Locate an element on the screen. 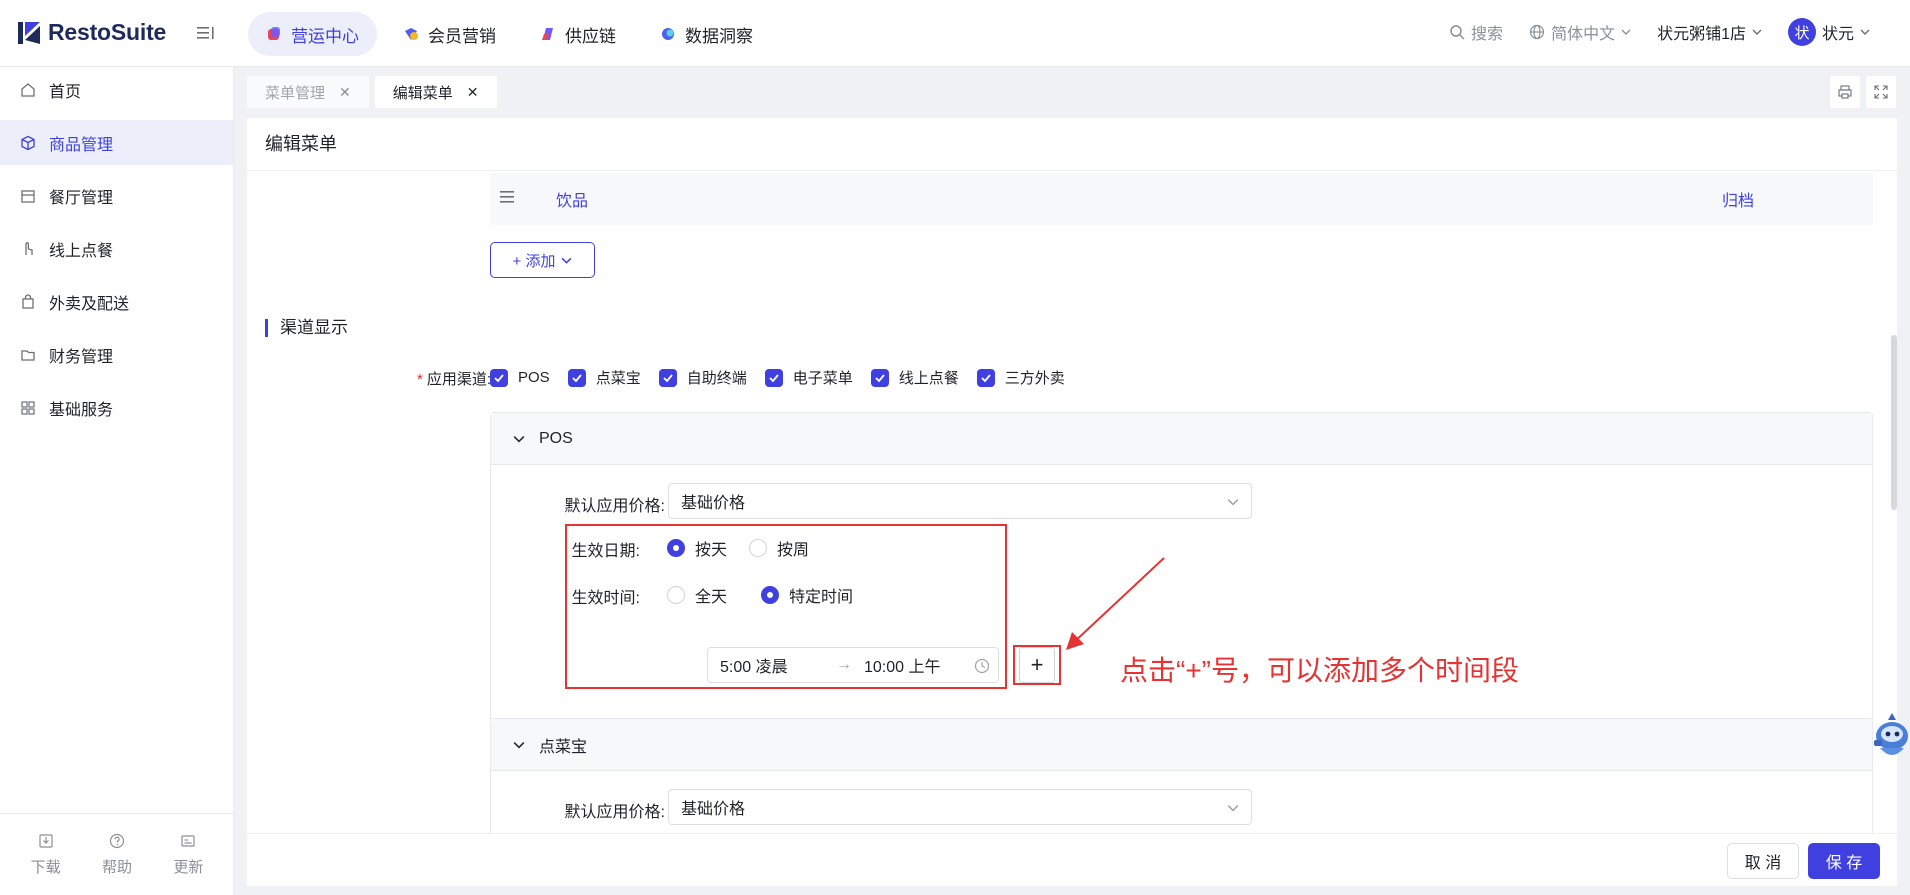  top-nav: 营运中心 会员营销 供应链 数据洞察 is located at coordinates (509, 34).